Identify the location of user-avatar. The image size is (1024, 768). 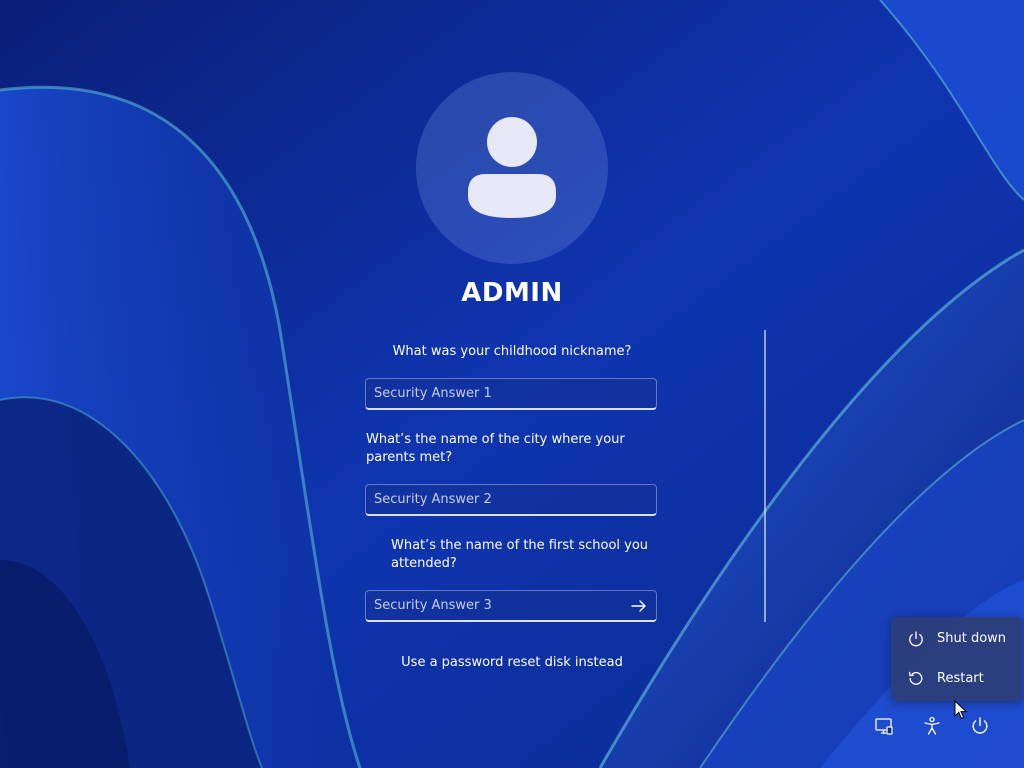
(512, 168).